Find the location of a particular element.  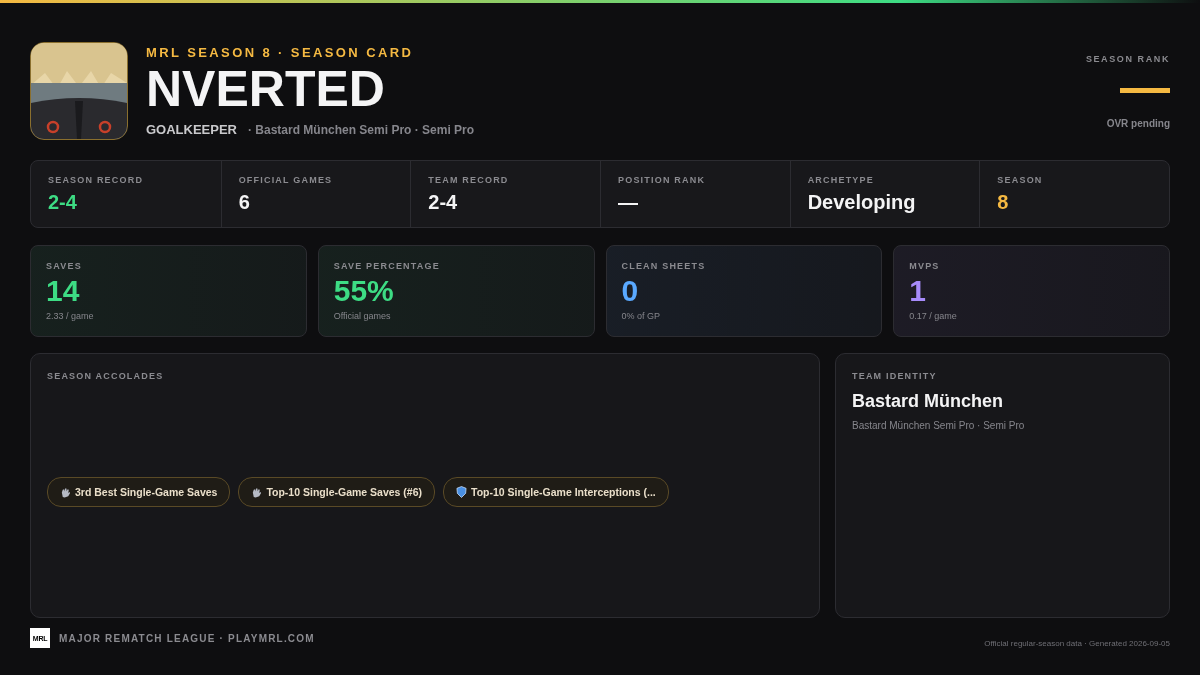

stat-value: 14 is located at coordinates (63, 291).